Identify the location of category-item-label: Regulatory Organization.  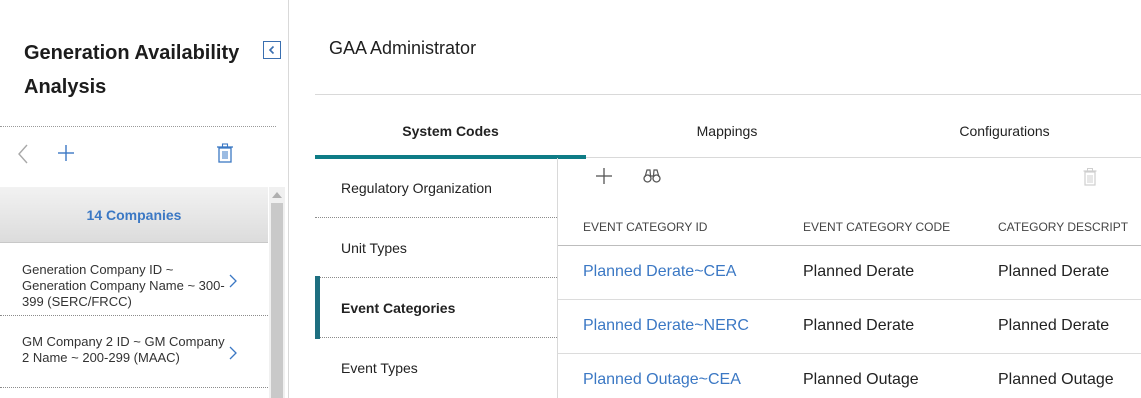
(416, 187).